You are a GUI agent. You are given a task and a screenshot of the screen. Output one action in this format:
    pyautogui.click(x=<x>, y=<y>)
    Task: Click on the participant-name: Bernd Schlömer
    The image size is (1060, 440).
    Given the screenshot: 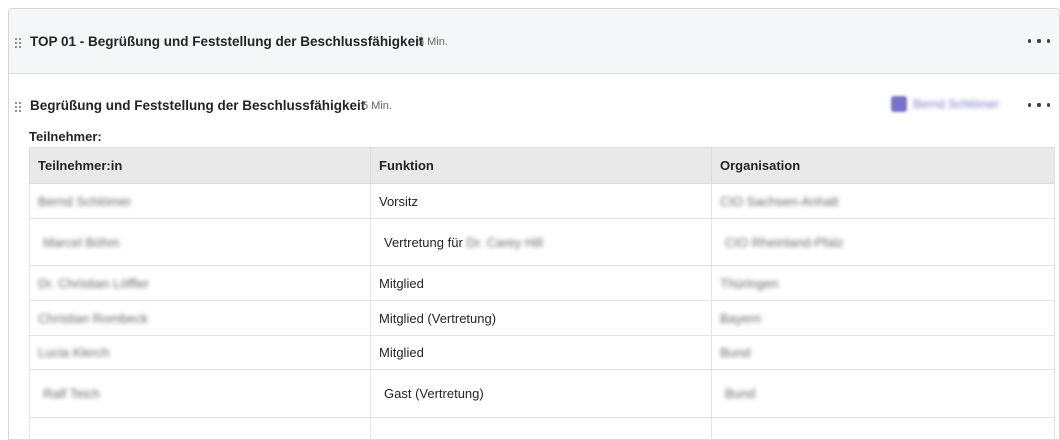 What is the action you would take?
    pyautogui.click(x=200, y=201)
    